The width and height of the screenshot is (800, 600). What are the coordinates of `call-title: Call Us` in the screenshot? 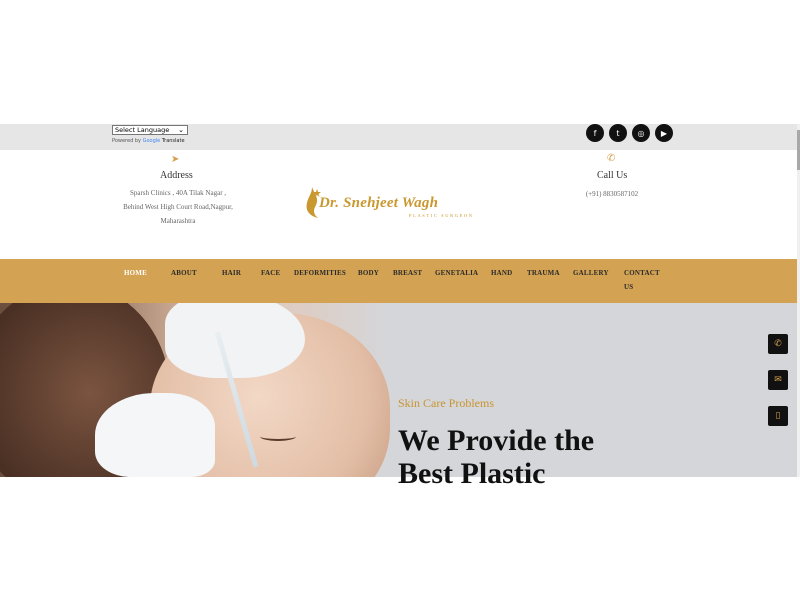 It's located at (612, 175).